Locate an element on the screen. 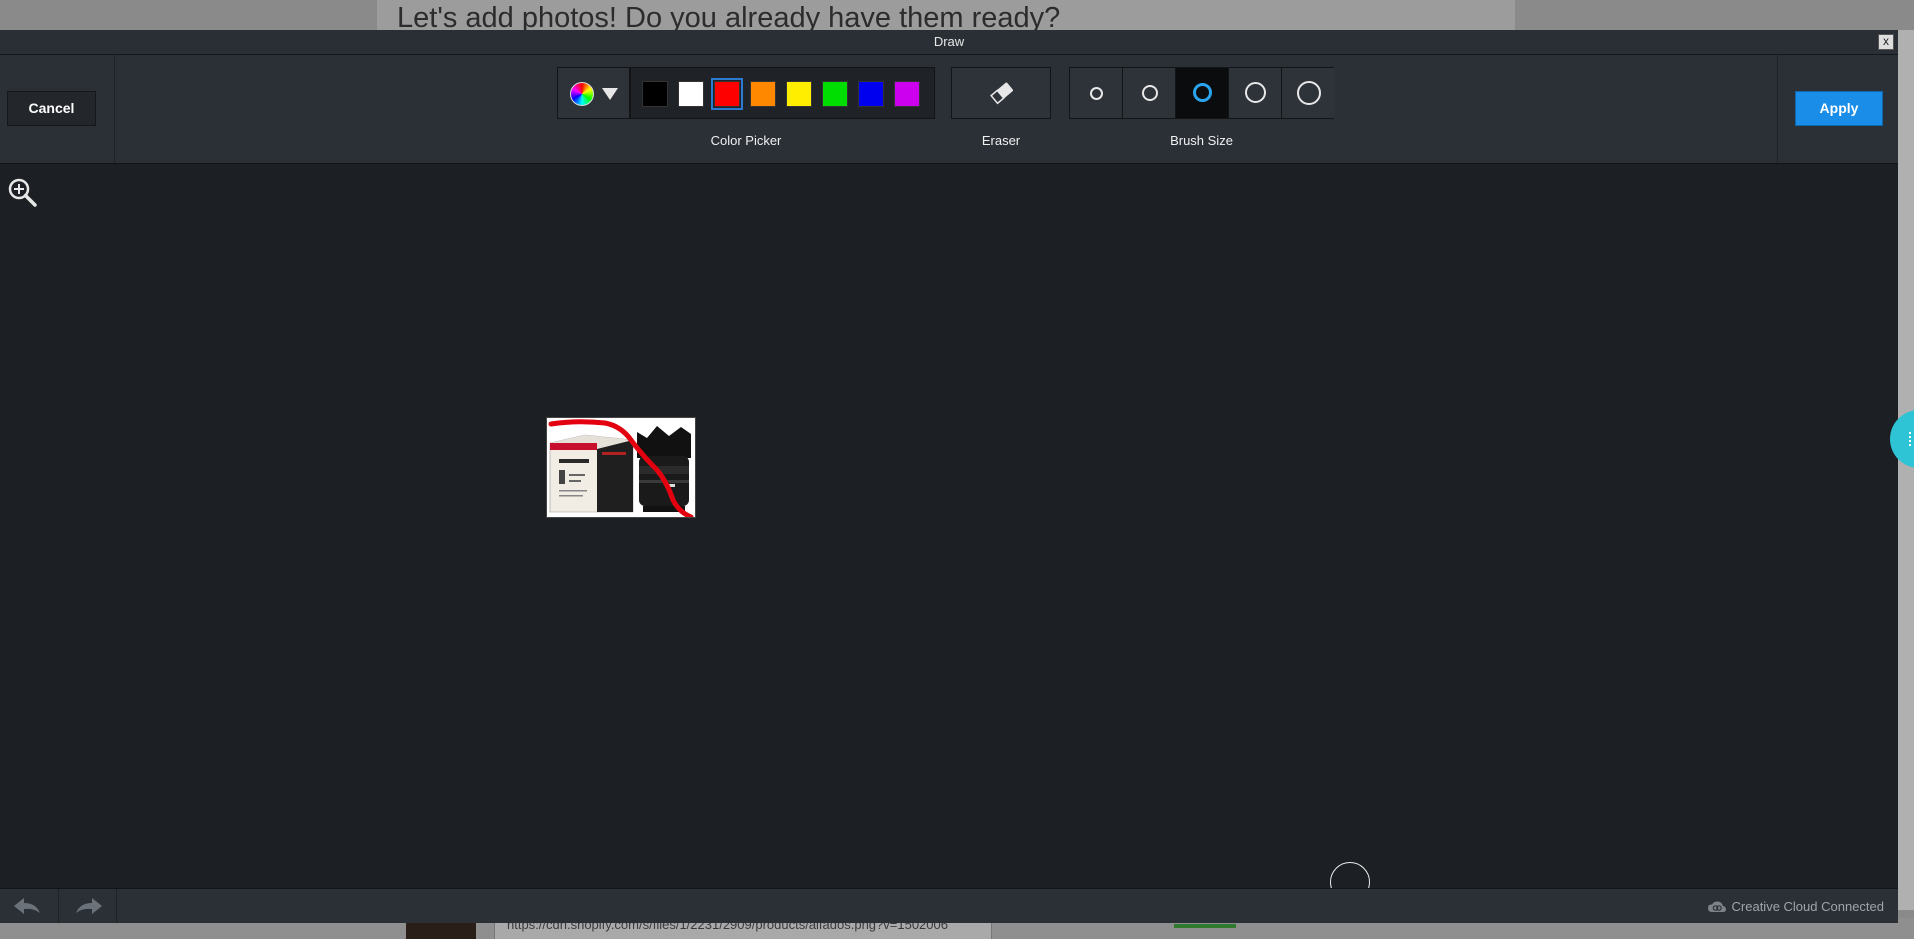 The width and height of the screenshot is (1914, 939). background-scrollbar is located at coordinates (1906, 470).